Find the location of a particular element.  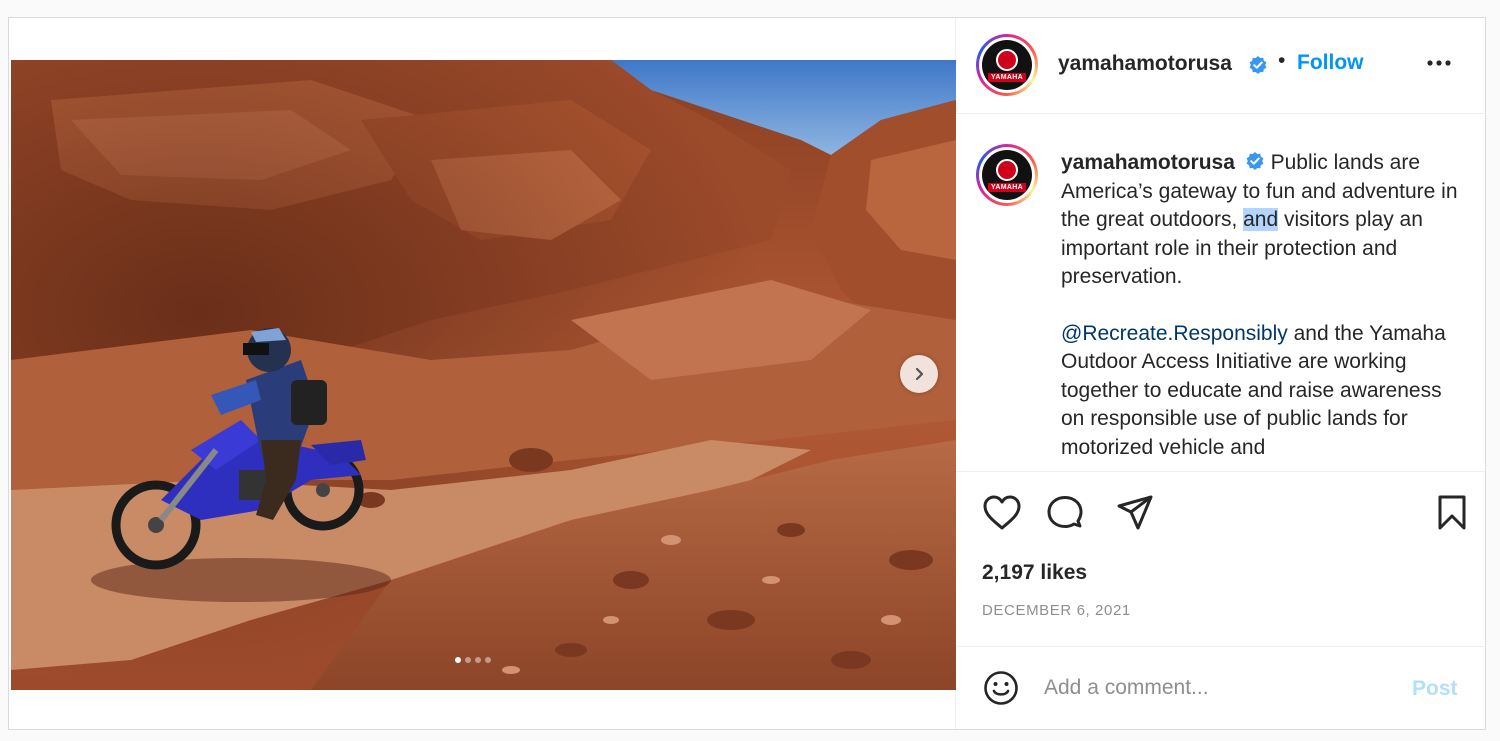

share-button is located at coordinates (1135, 515).